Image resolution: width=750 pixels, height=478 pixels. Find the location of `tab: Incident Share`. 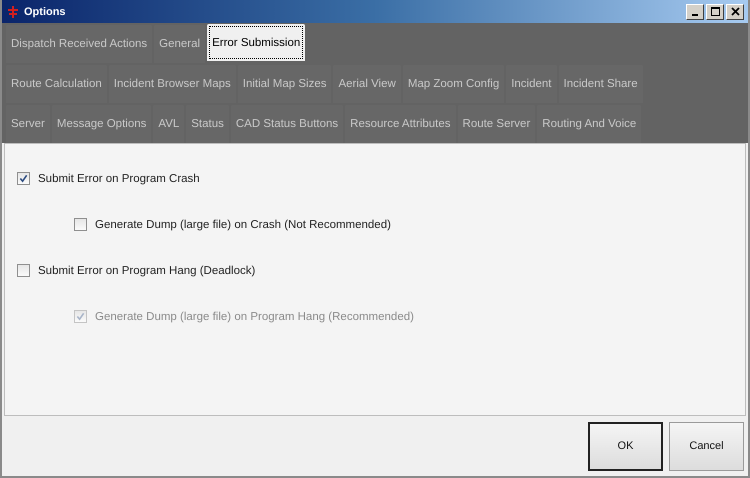

tab: Incident Share is located at coordinates (600, 84).